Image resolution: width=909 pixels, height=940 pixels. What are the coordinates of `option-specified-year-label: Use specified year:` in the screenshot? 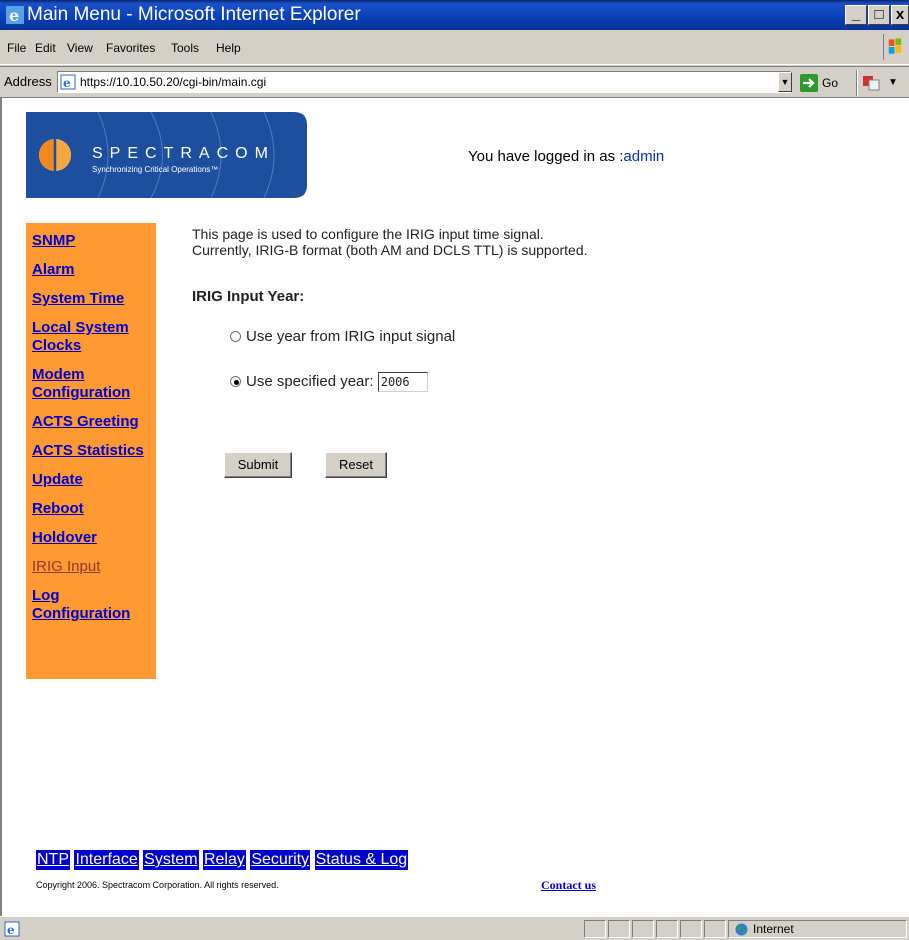 It's located at (310, 381).